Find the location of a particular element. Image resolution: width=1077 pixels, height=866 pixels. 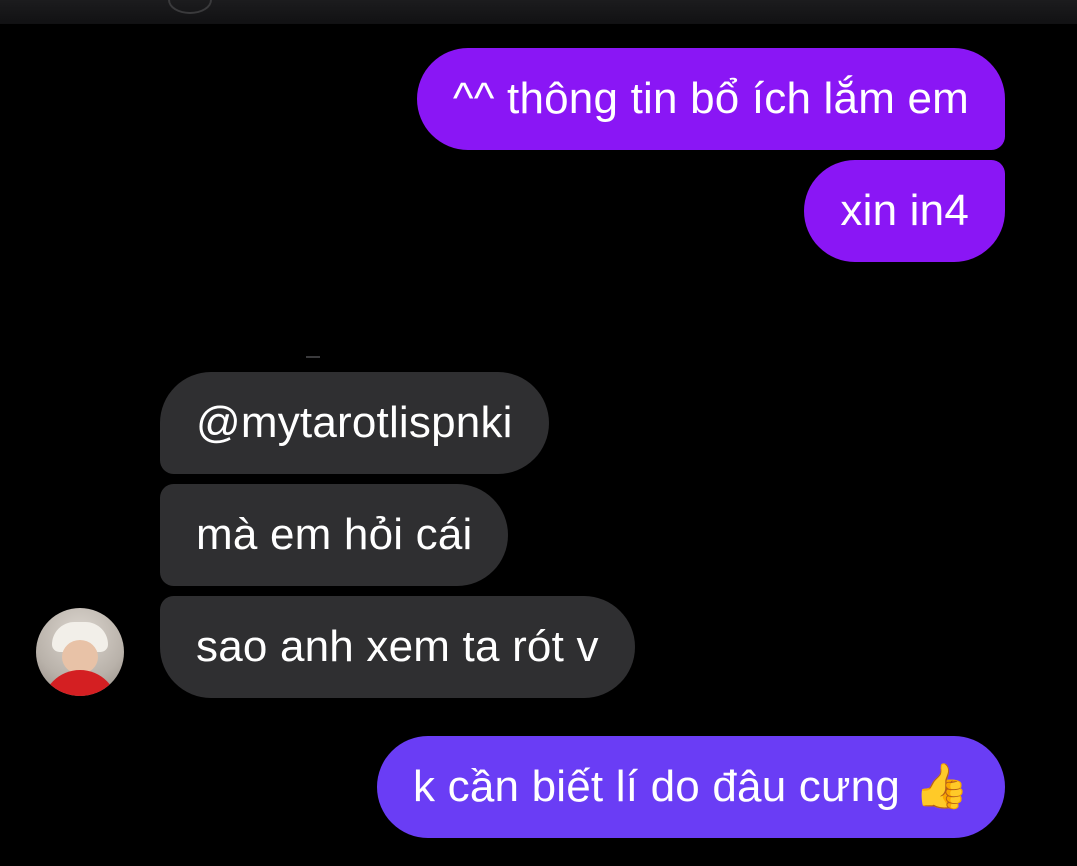

divider-mark is located at coordinates (313, 357).